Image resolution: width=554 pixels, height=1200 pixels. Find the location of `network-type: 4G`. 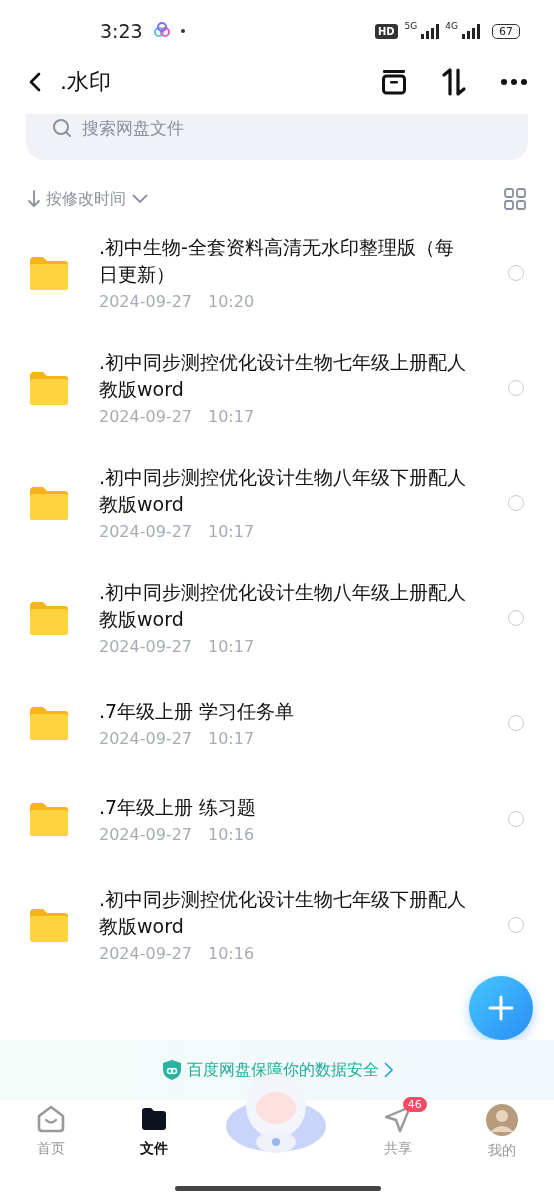

network-type: 4G is located at coordinates (451, 26).